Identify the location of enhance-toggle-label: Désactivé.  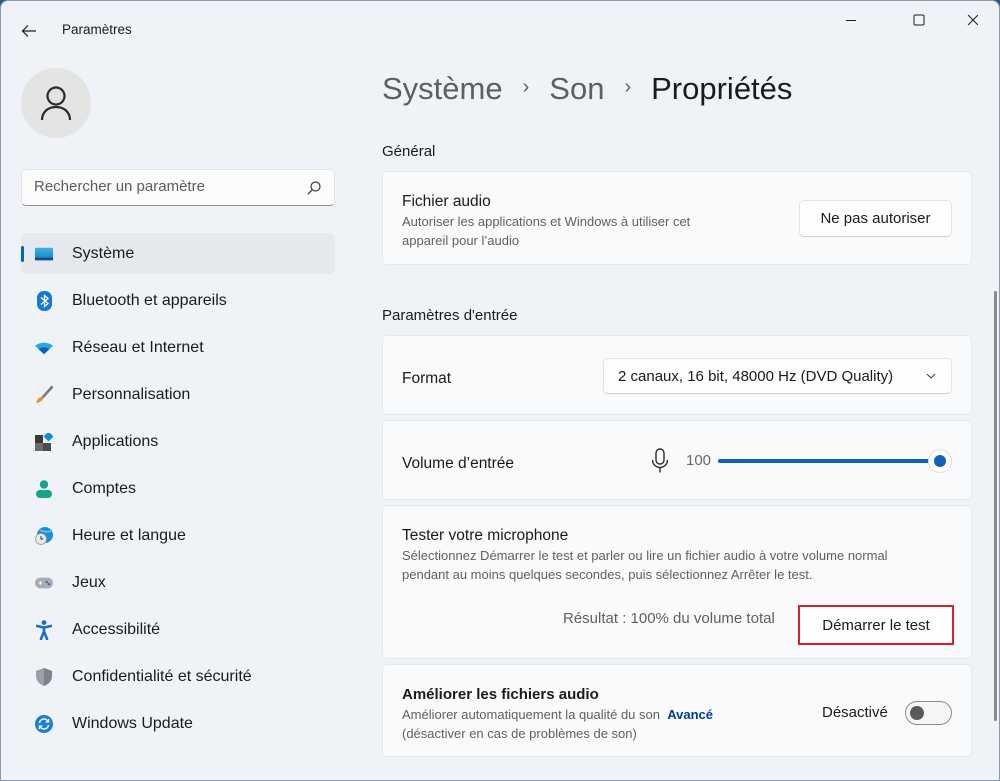
(855, 712).